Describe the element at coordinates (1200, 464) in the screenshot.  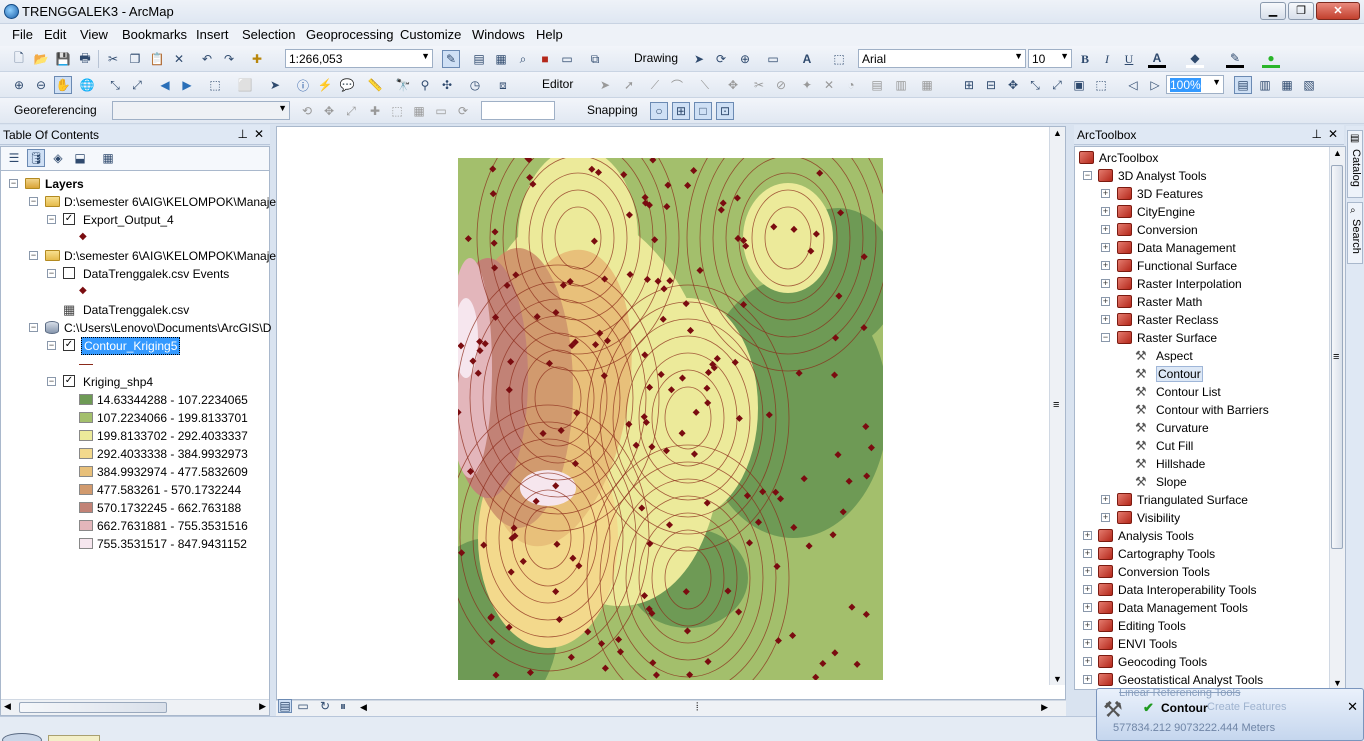
I see `tool-item: ⚒ Hillshade` at that location.